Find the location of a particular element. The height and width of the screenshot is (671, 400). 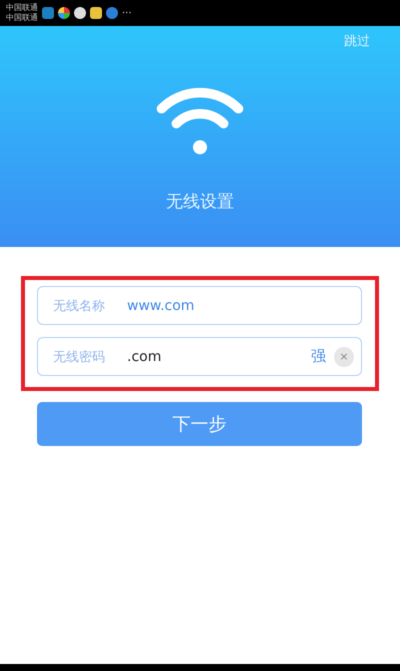

clear-button: × is located at coordinates (344, 356).